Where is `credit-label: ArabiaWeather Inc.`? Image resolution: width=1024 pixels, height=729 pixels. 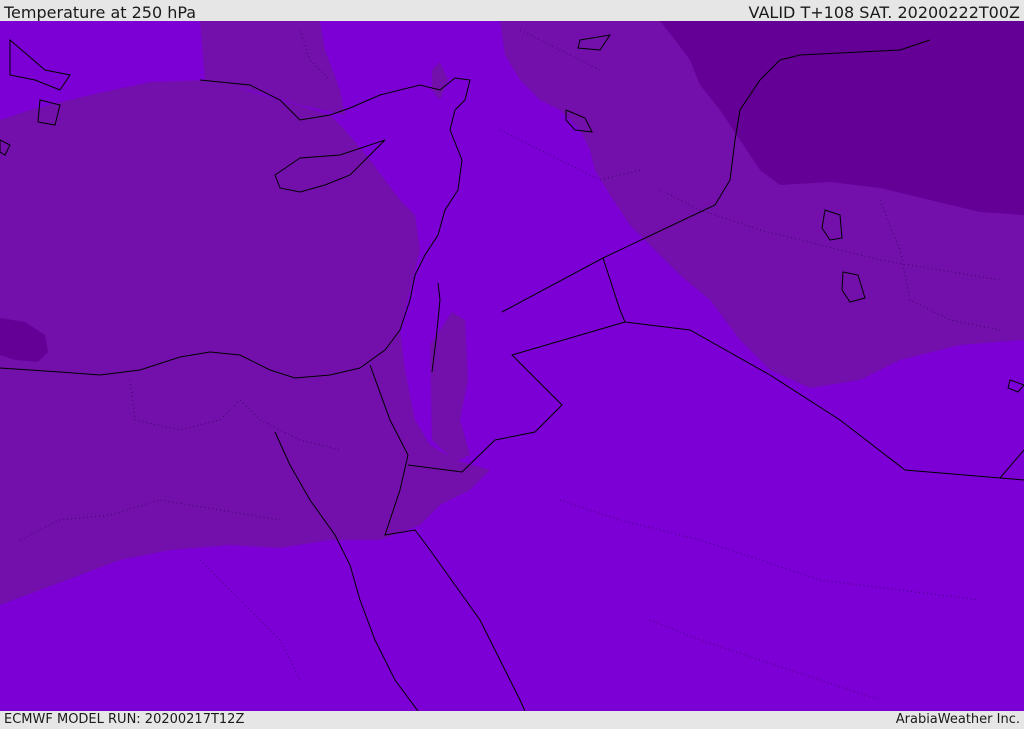
credit-label: ArabiaWeather Inc. is located at coordinates (957, 719).